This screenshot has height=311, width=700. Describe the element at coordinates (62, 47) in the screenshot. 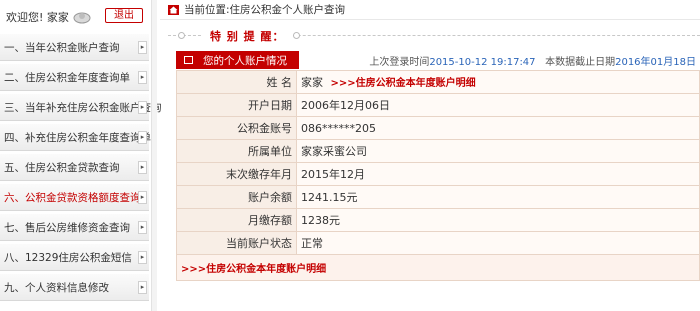

I see `sidebar-item-label: 一、当年公积金账户查询` at that location.